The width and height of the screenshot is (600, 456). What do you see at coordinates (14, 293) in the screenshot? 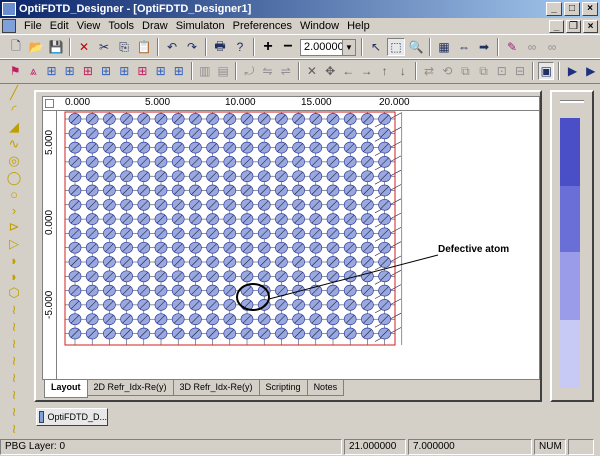
I see `polygon-icon: ⬡` at bounding box center [14, 293].